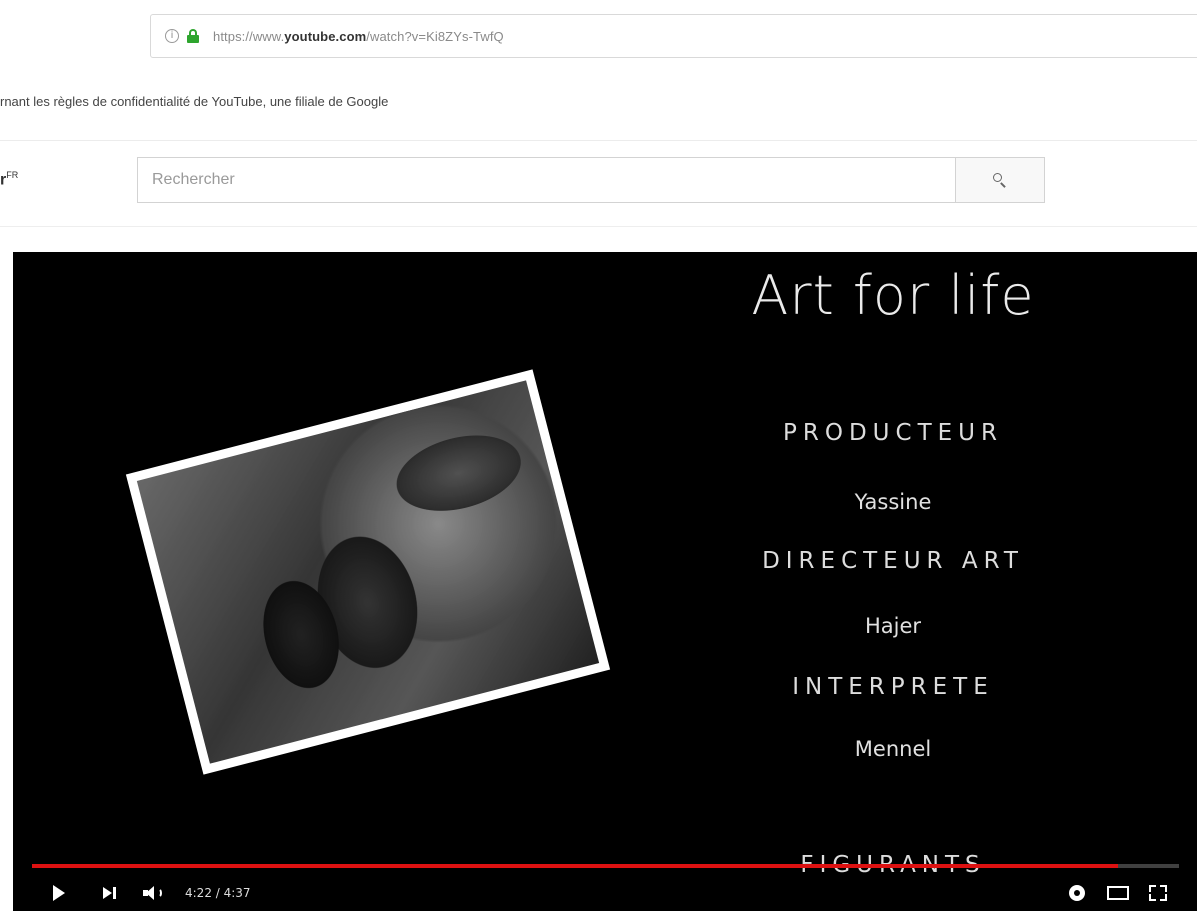 The width and height of the screenshot is (1197, 911). I want to click on player-controls: 4:22 / 4:37, so click(605, 892).